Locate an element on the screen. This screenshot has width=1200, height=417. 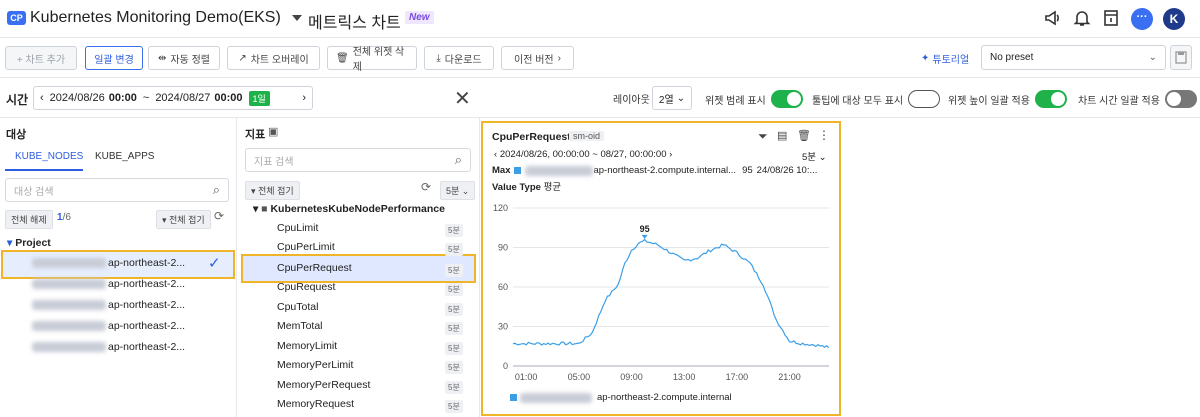
metric-item: CpuPerLimit is located at coordinates (306, 247).